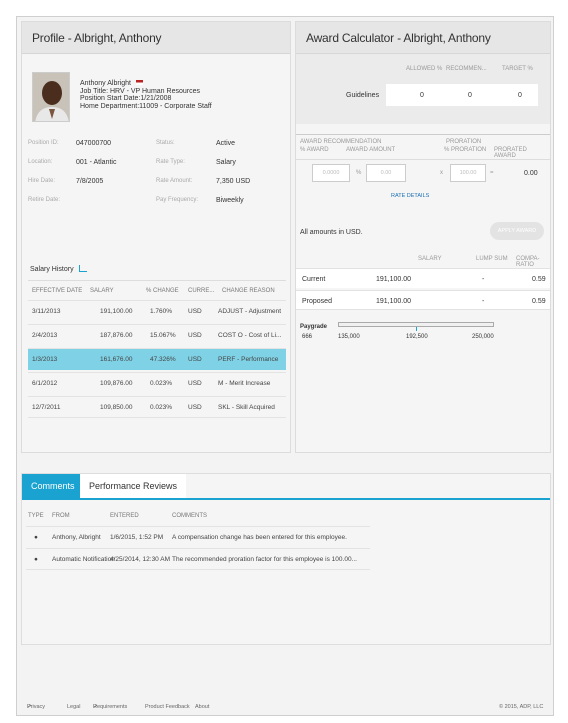  What do you see at coordinates (470, 95) in the screenshot?
I see `recommended-pct: 0` at bounding box center [470, 95].